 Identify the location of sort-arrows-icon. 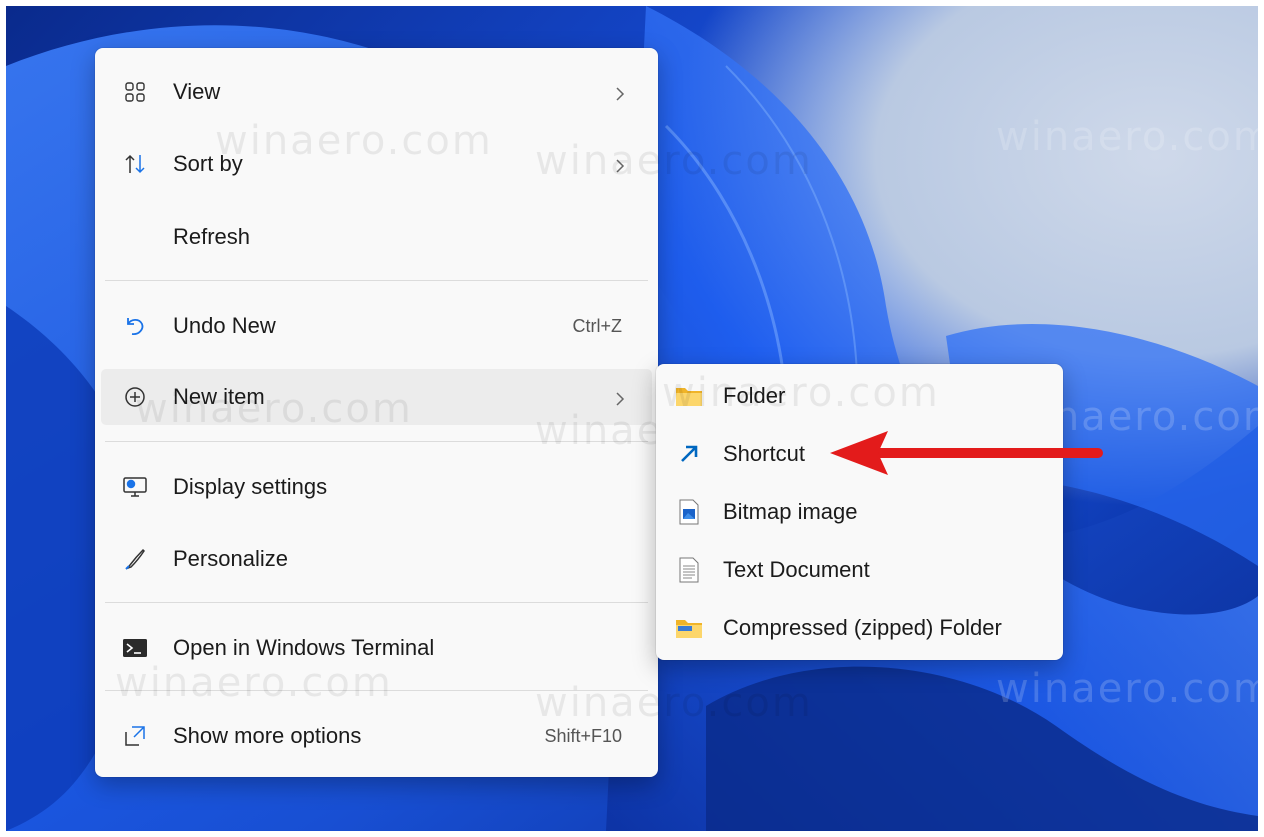
(135, 164).